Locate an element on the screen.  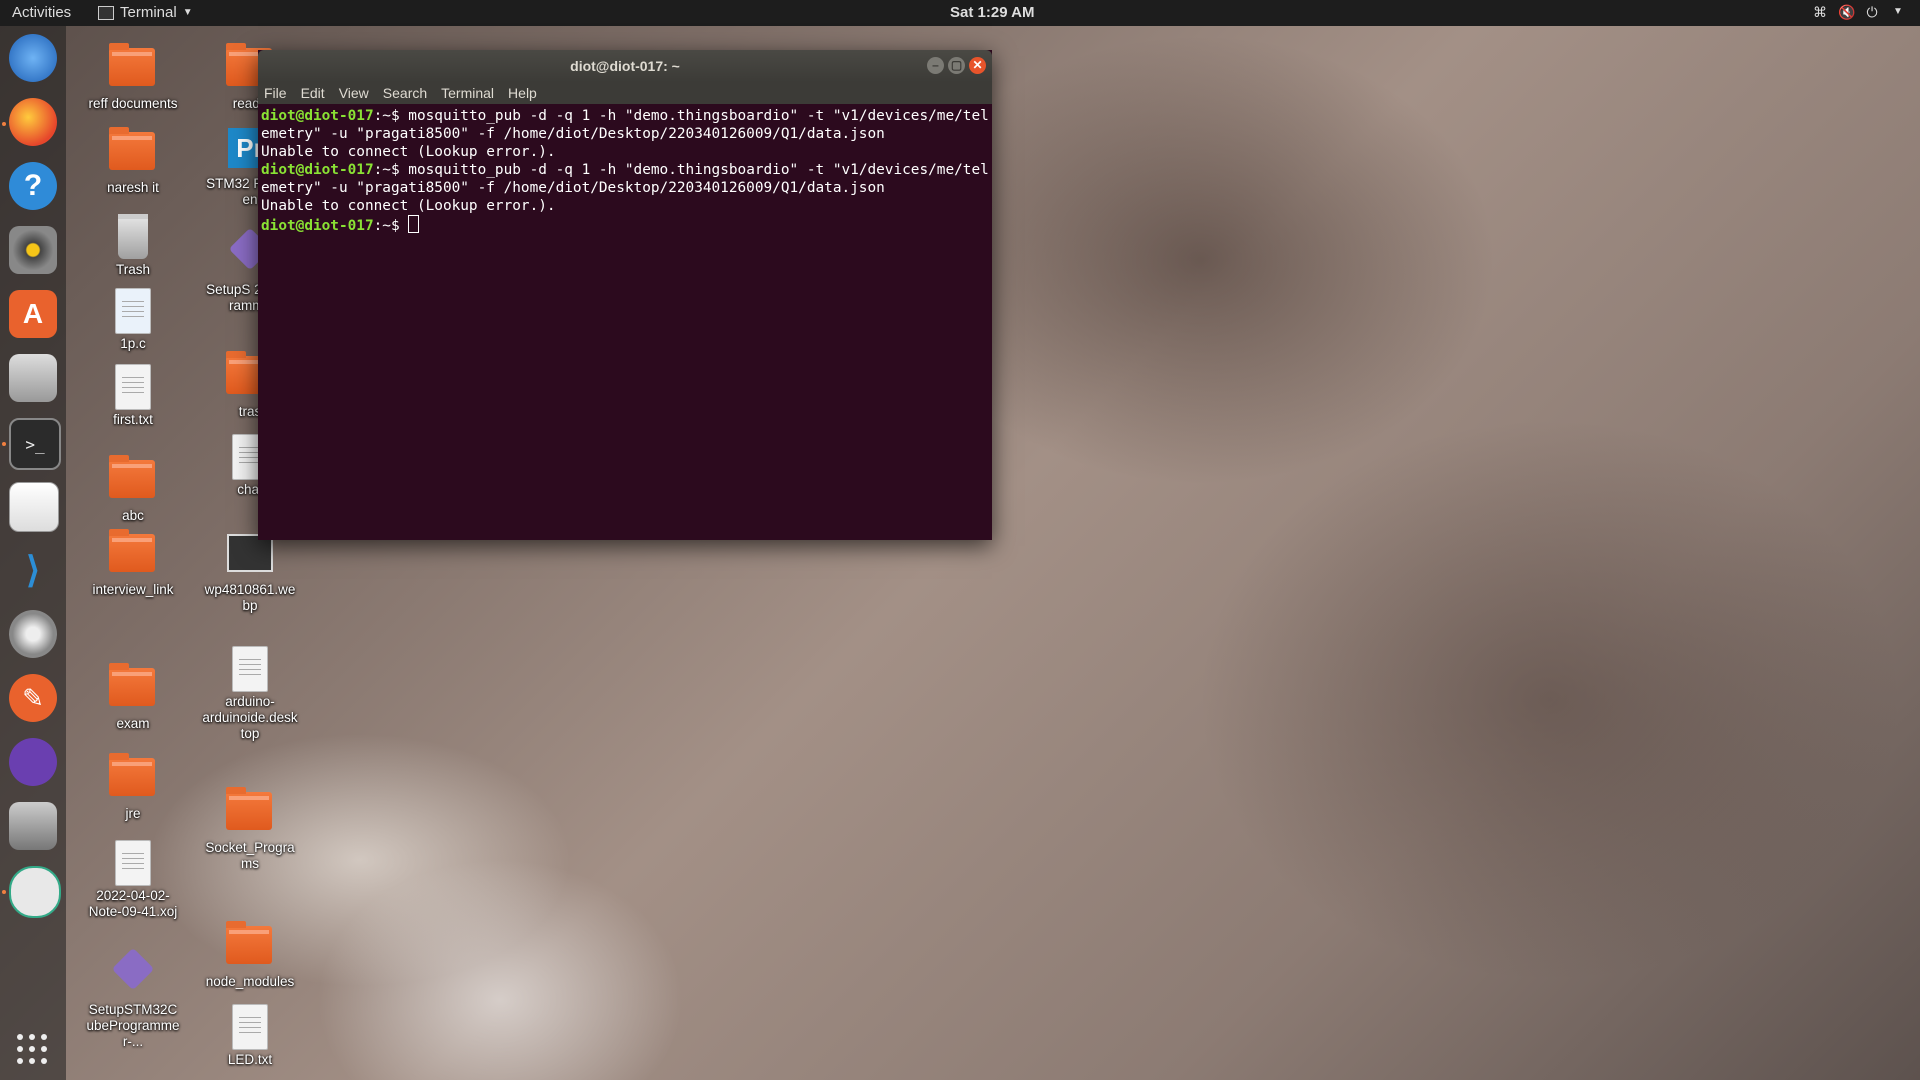
desktop-folder-abc: abc is located at coordinates (133, 488).